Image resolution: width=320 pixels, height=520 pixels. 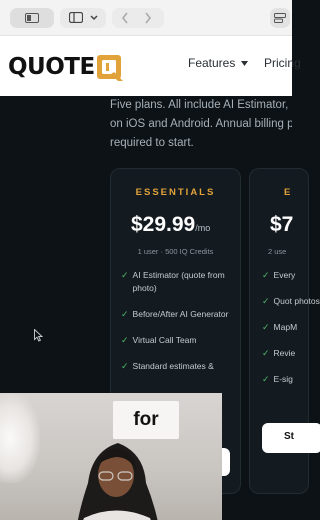 What do you see at coordinates (284, 353) in the screenshot?
I see `feature-text: Revie` at bounding box center [284, 353].